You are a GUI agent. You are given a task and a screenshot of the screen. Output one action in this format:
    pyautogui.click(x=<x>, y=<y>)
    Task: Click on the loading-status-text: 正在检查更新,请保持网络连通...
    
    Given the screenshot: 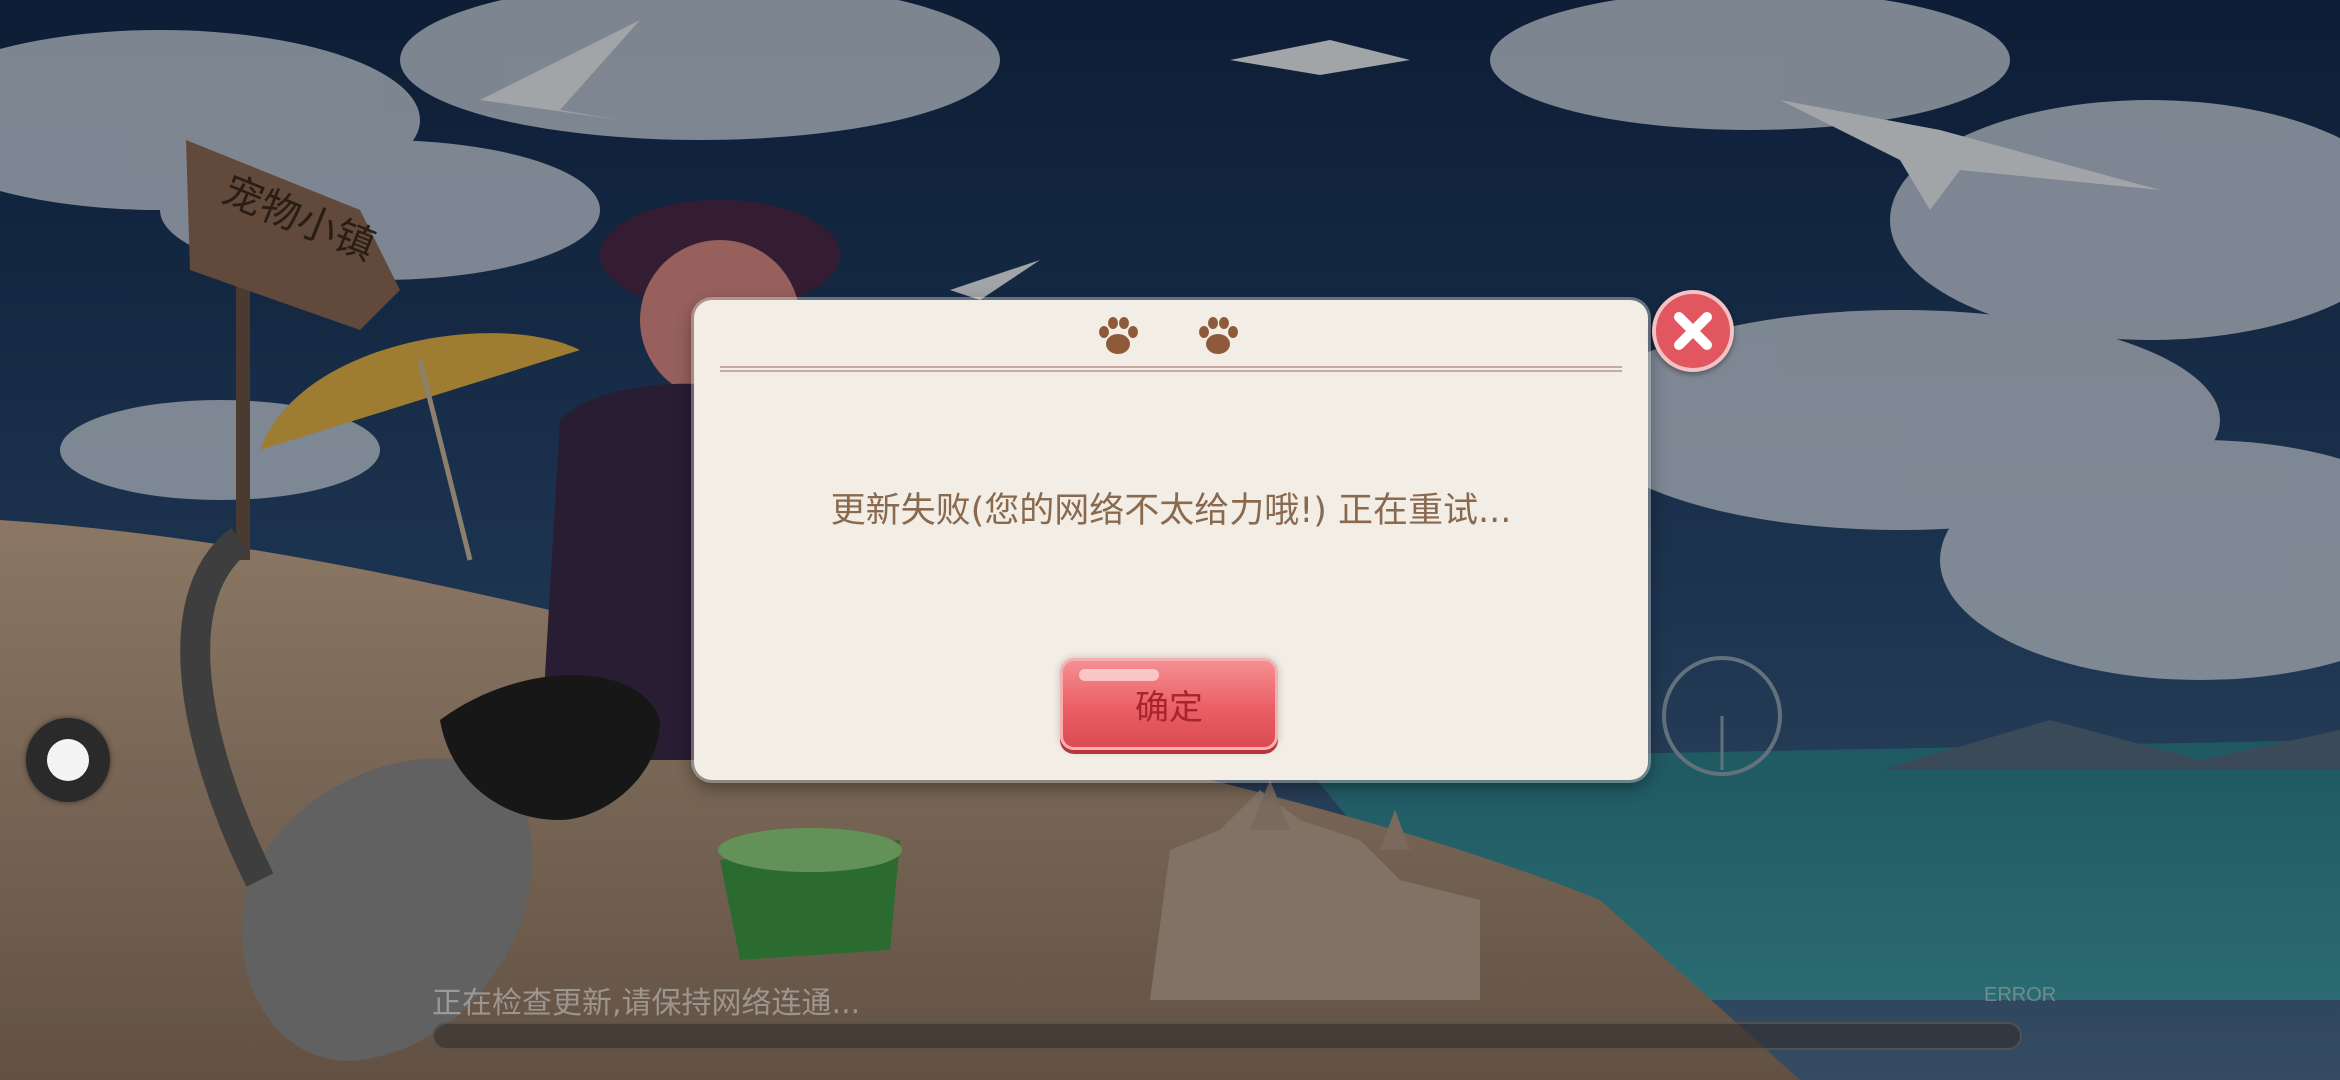 What is the action you would take?
    pyautogui.click(x=646, y=1003)
    